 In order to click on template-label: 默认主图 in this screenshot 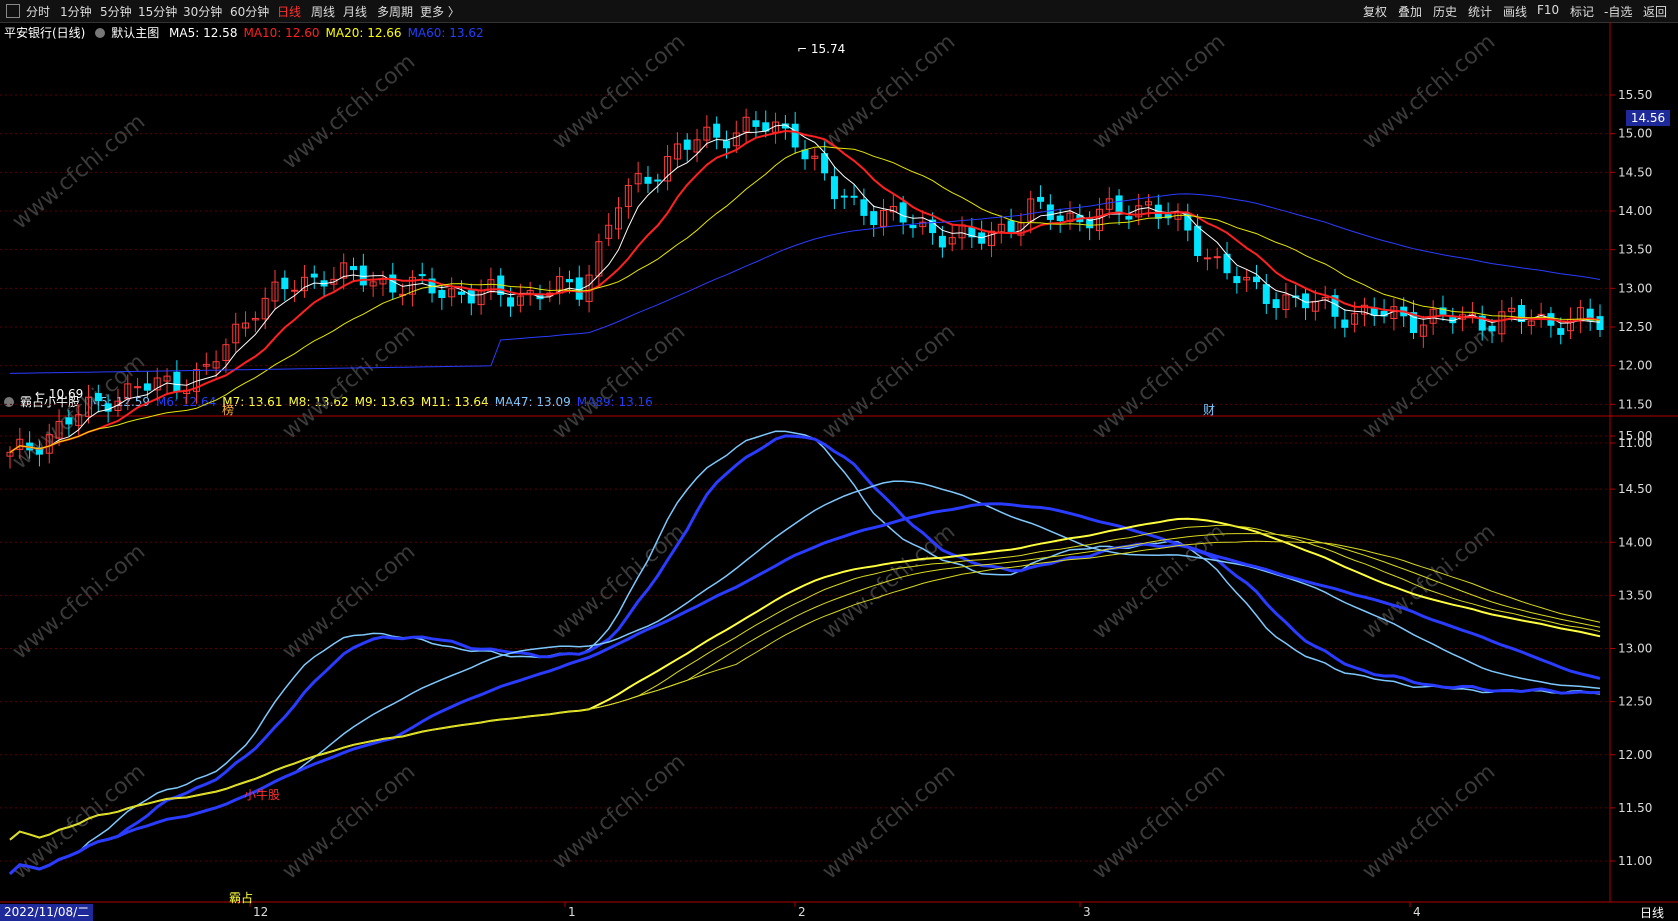, I will do `click(135, 33)`.